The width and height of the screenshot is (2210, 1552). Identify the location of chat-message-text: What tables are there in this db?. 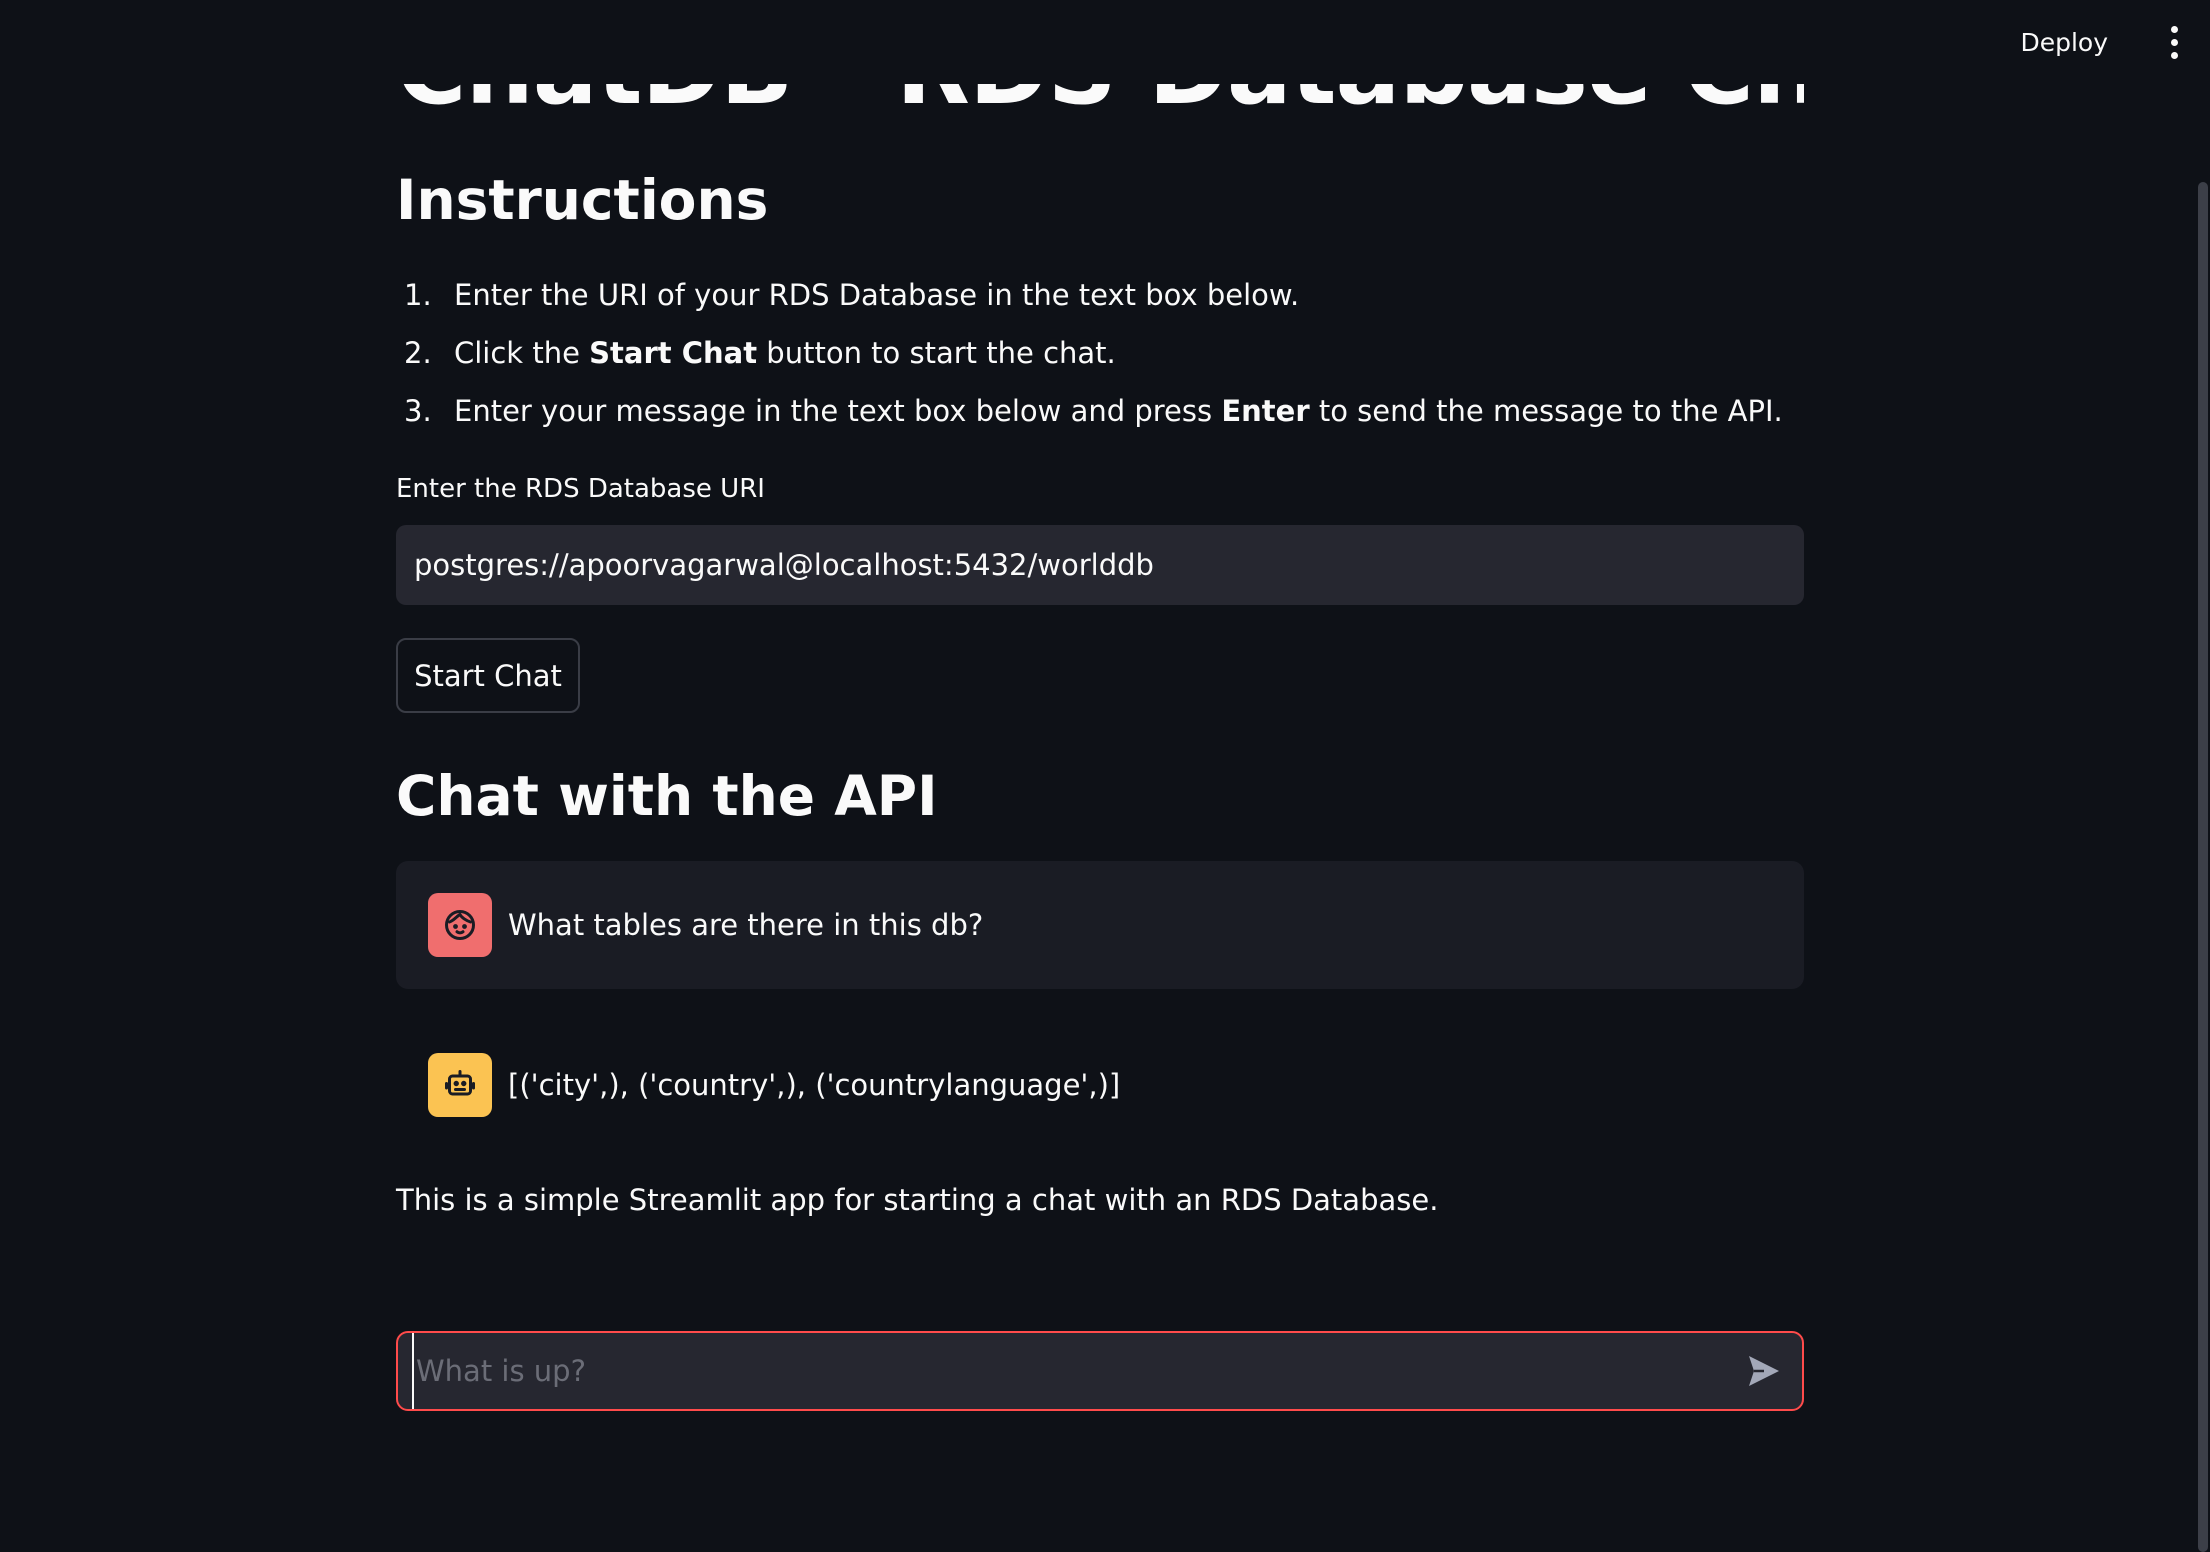
(746, 925).